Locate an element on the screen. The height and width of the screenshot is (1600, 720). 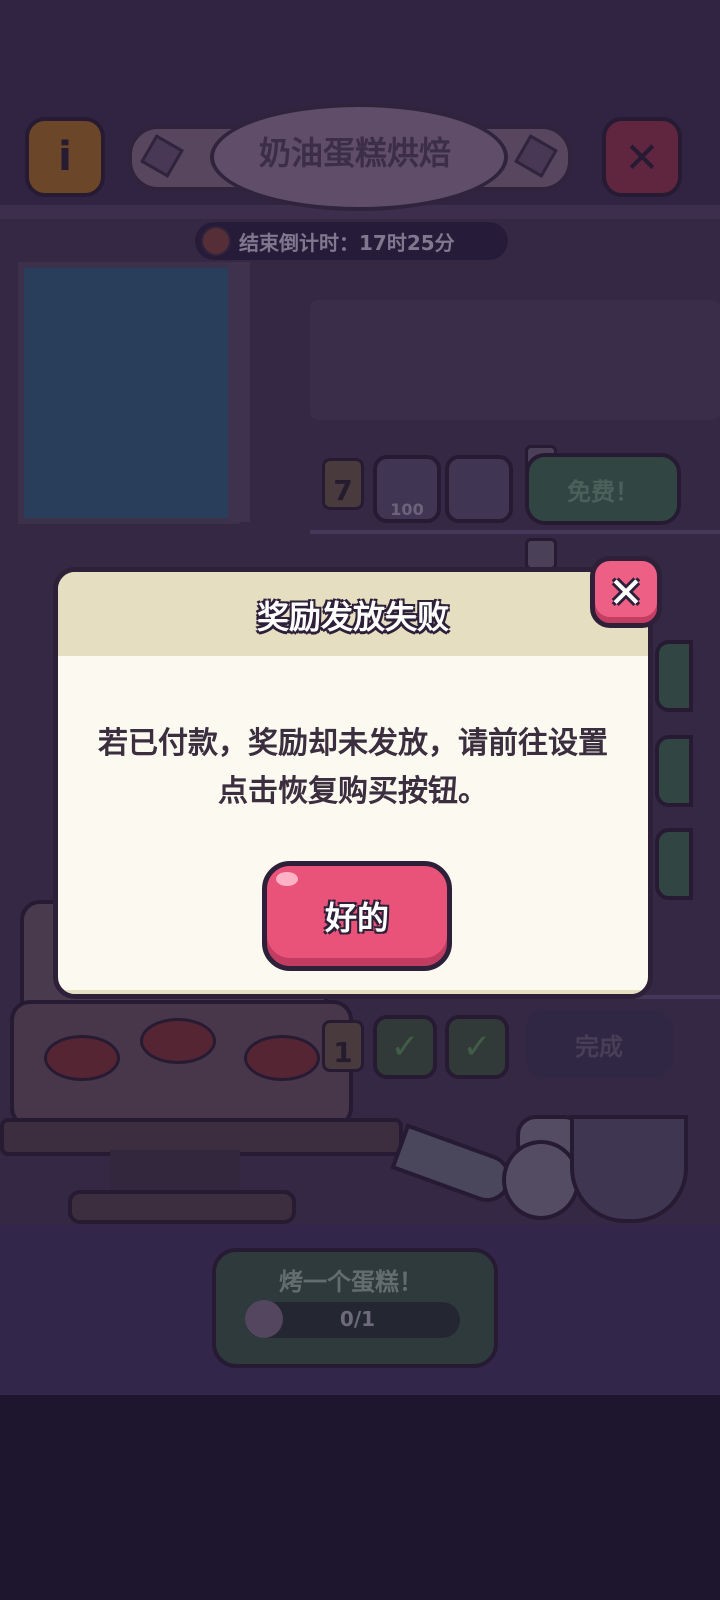
button-shine is located at coordinates (287, 879).